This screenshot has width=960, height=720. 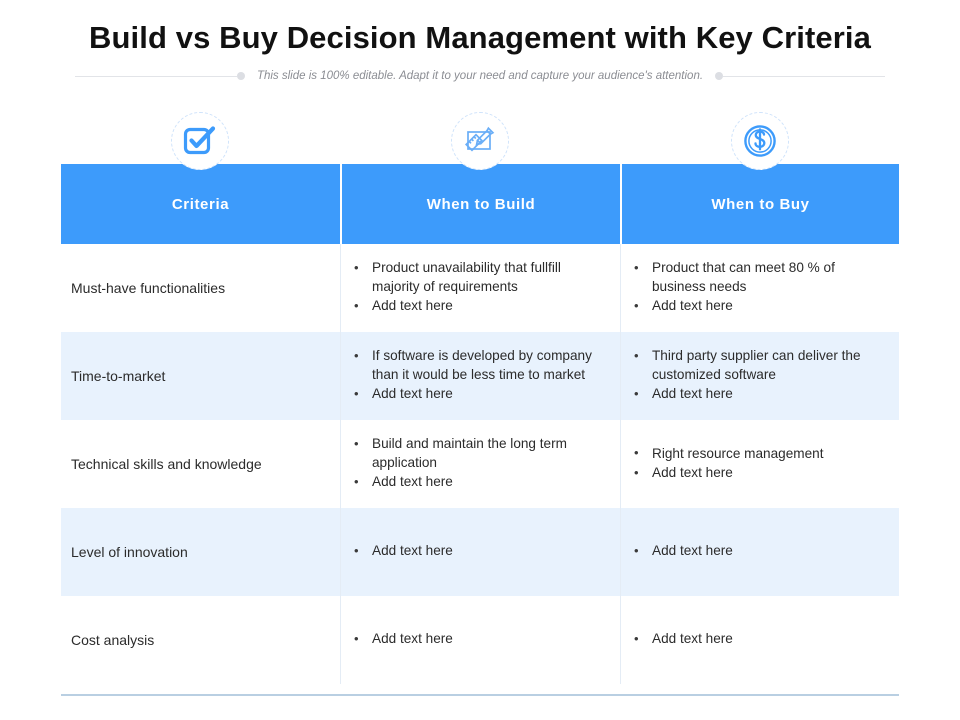 I want to click on table-bottom-rule, so click(x=480, y=695).